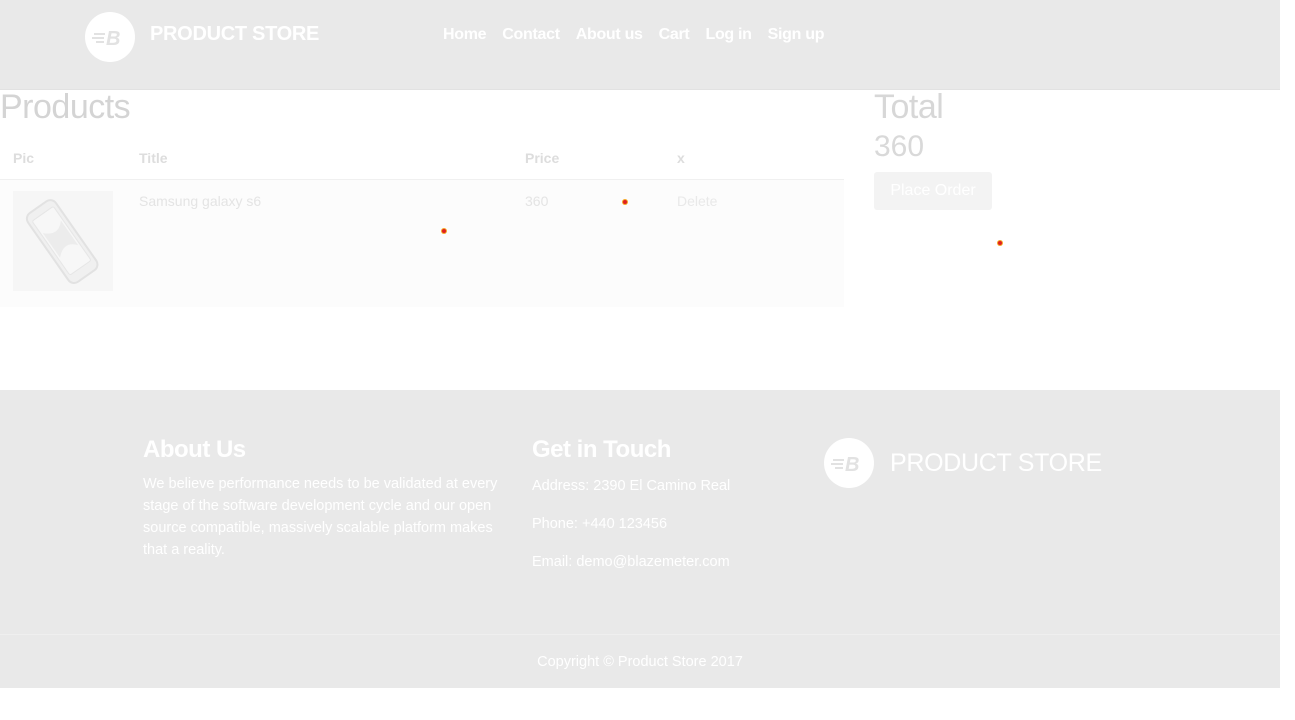 This screenshot has height=720, width=1295. I want to click on contact-address: Address: 2390 El Camino Real, so click(631, 486).